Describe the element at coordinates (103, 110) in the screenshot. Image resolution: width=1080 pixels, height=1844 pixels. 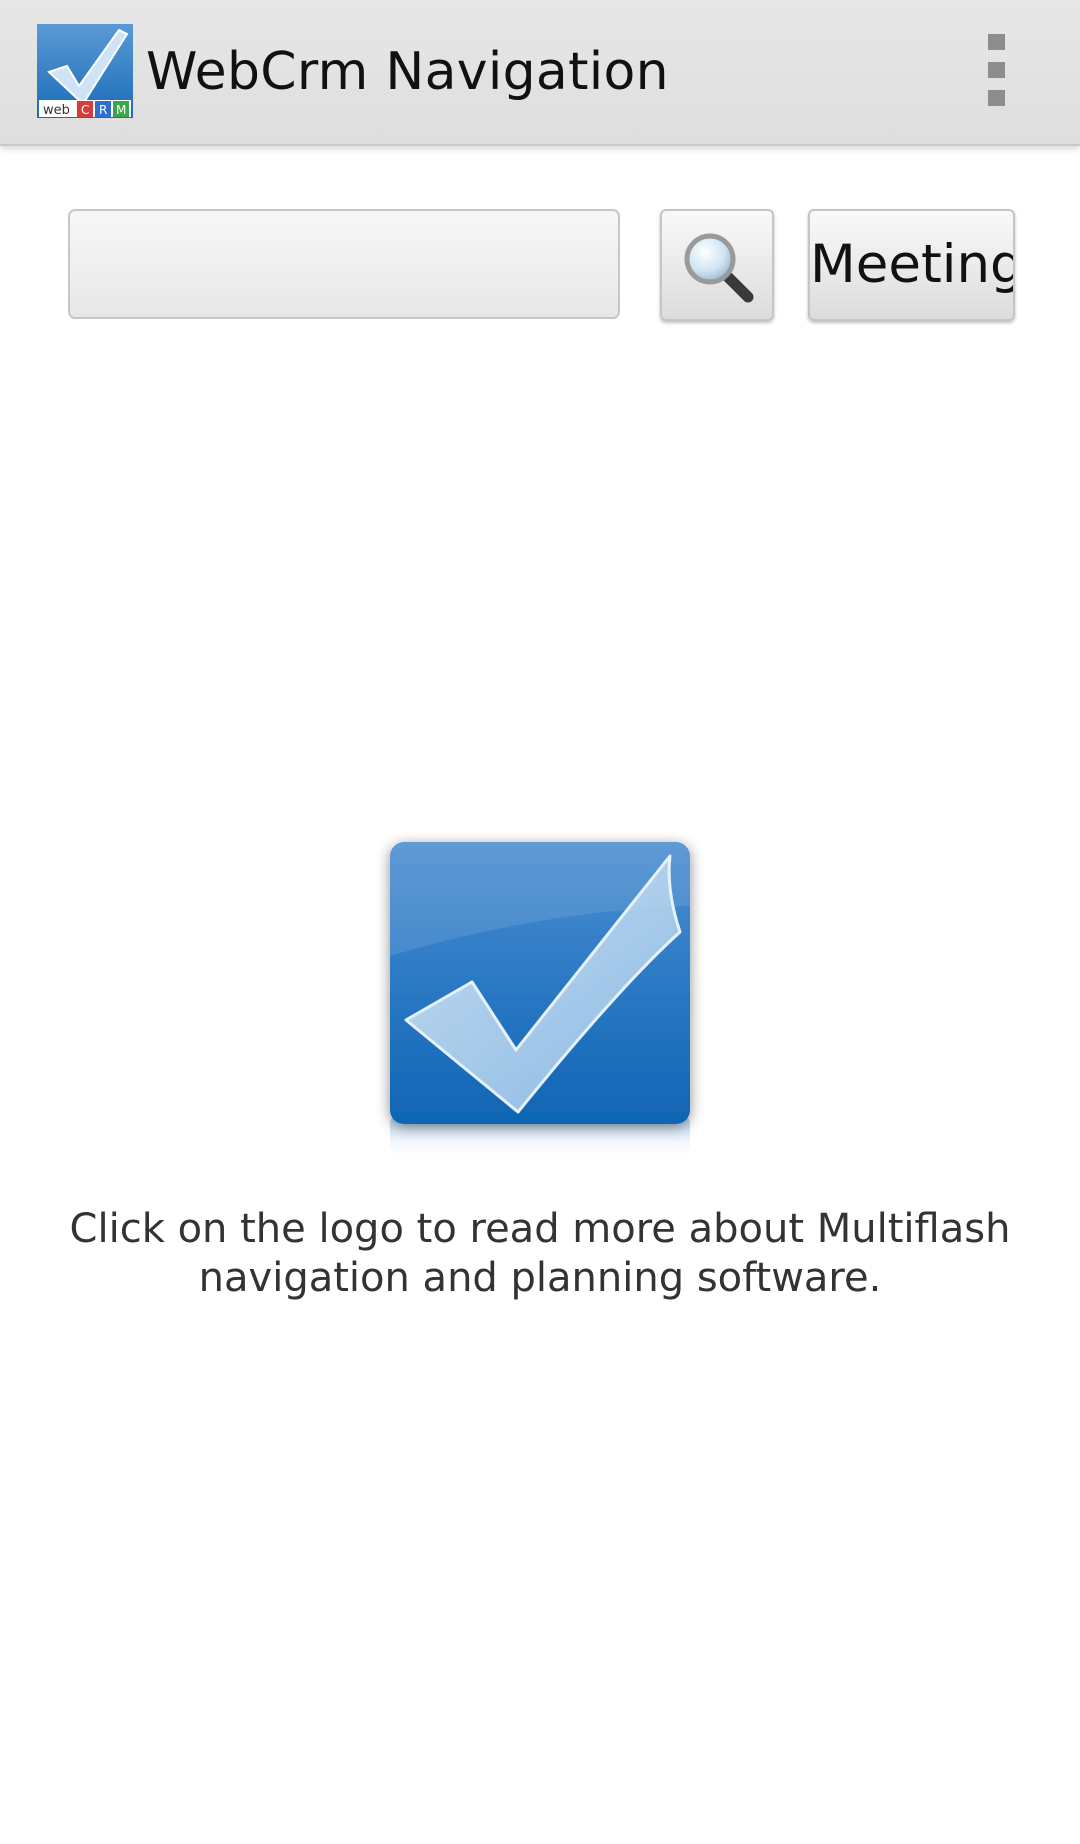
I see `svg-text: R` at that location.